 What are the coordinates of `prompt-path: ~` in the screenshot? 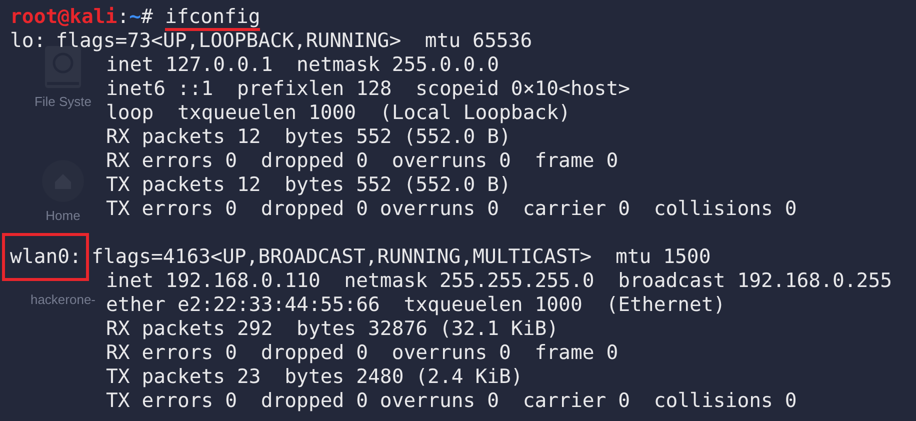 It's located at (135, 16).